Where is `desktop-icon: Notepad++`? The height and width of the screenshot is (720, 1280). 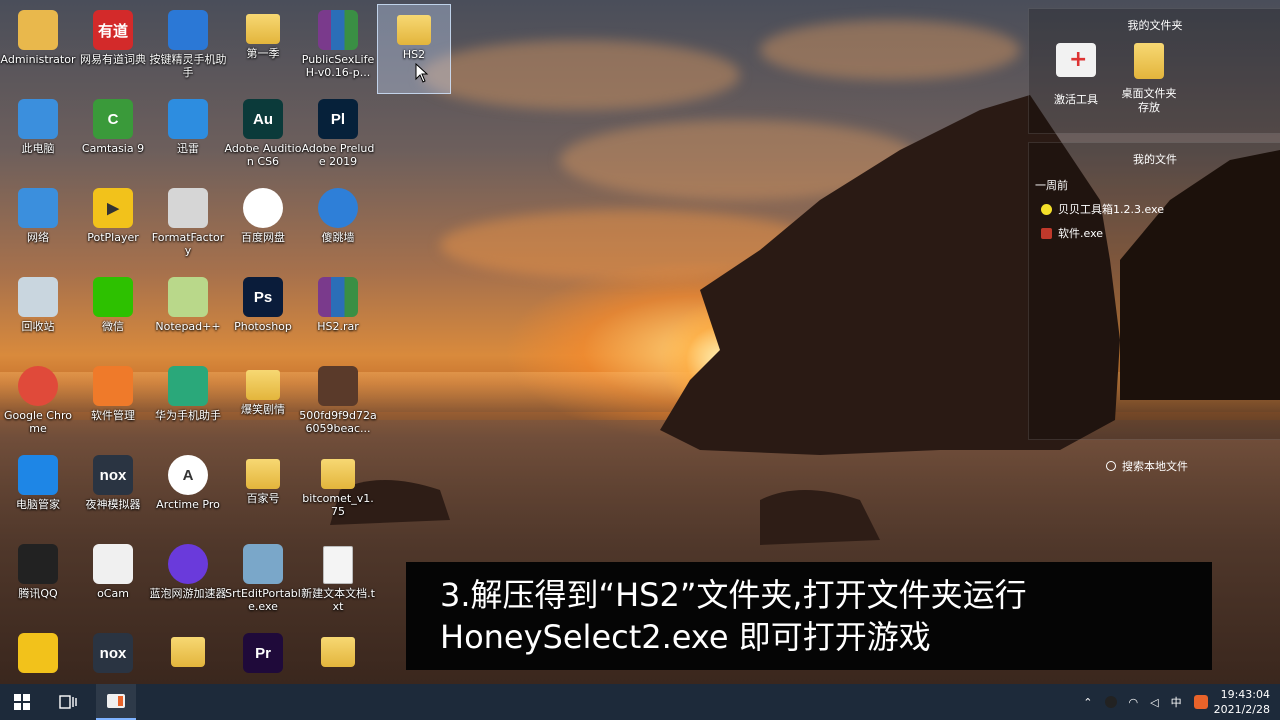
desktop-icon: Notepad++ is located at coordinates (188, 315).